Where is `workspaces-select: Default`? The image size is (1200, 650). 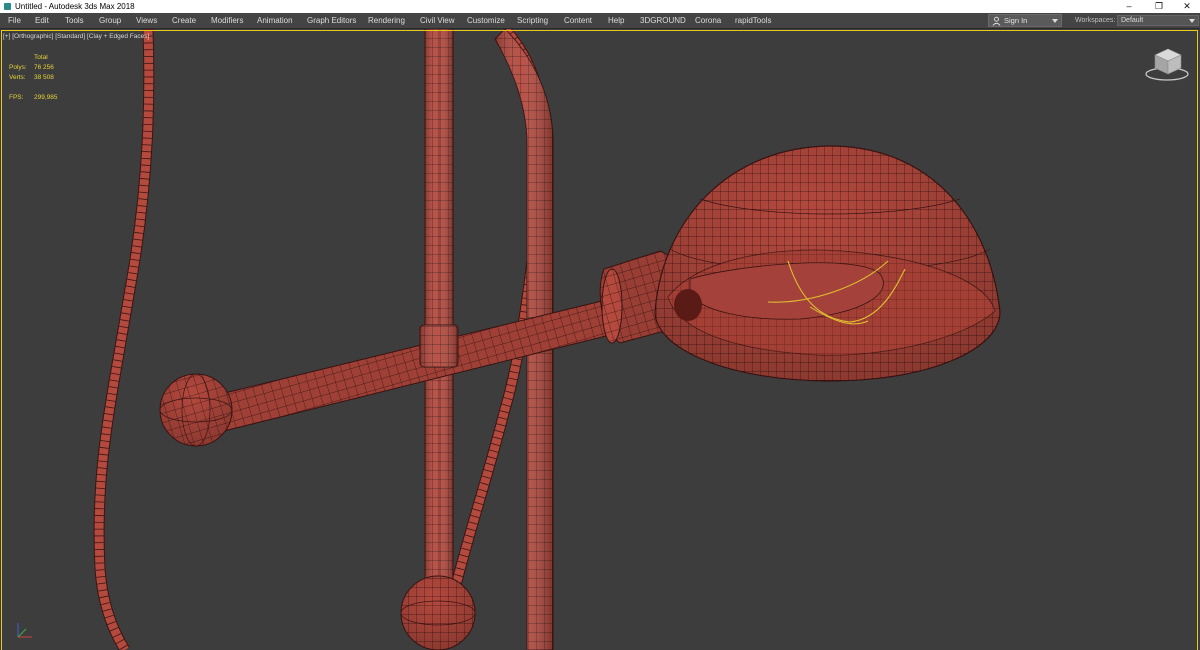 workspaces-select: Default is located at coordinates (1158, 20).